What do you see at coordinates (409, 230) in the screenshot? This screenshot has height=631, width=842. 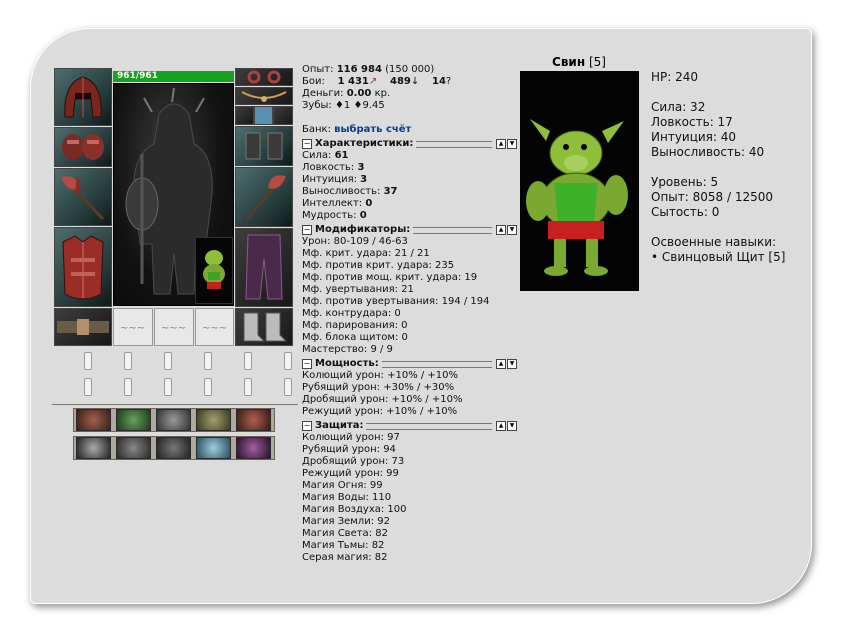 I see `section-modifiers-header: − Модификаторы: ▲ ▼` at bounding box center [409, 230].